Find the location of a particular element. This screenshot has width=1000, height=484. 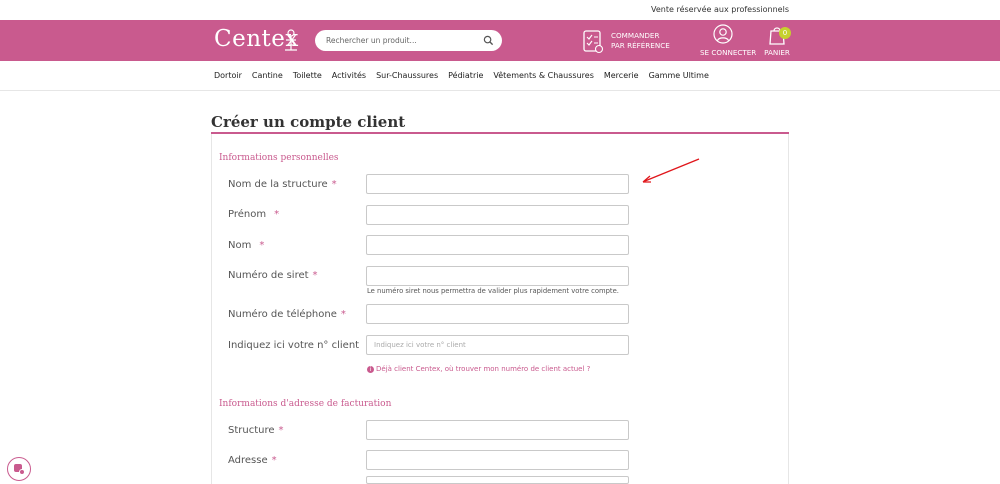

nav-item-cantine: Cantine is located at coordinates (267, 75).